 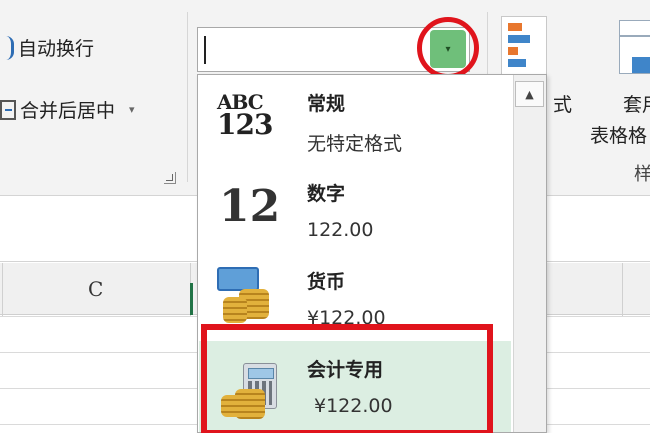 What do you see at coordinates (347, 378) in the screenshot?
I see `annotation-highlight-box` at bounding box center [347, 378].